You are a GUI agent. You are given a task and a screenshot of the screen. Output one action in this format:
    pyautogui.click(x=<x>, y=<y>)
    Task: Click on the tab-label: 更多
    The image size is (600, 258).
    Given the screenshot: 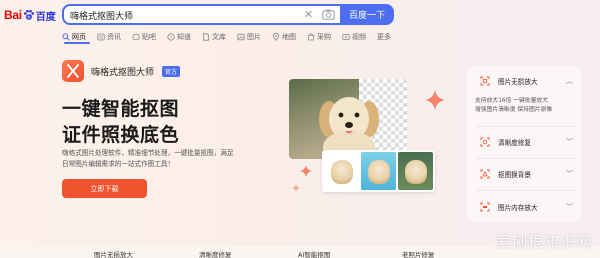 What is the action you would take?
    pyautogui.click(x=384, y=37)
    